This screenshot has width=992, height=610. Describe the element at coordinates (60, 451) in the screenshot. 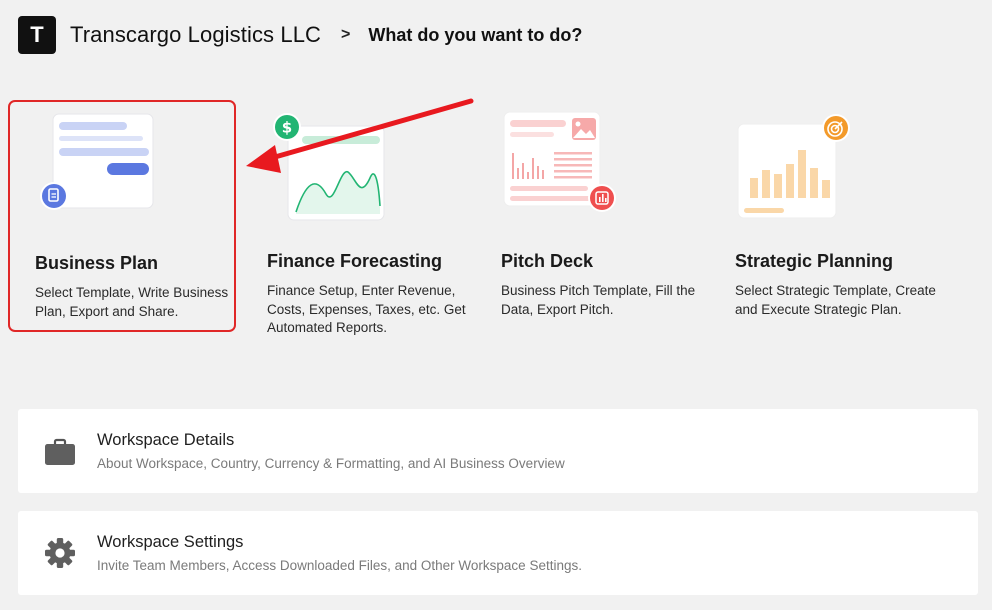

I see `briefcase-icon` at that location.